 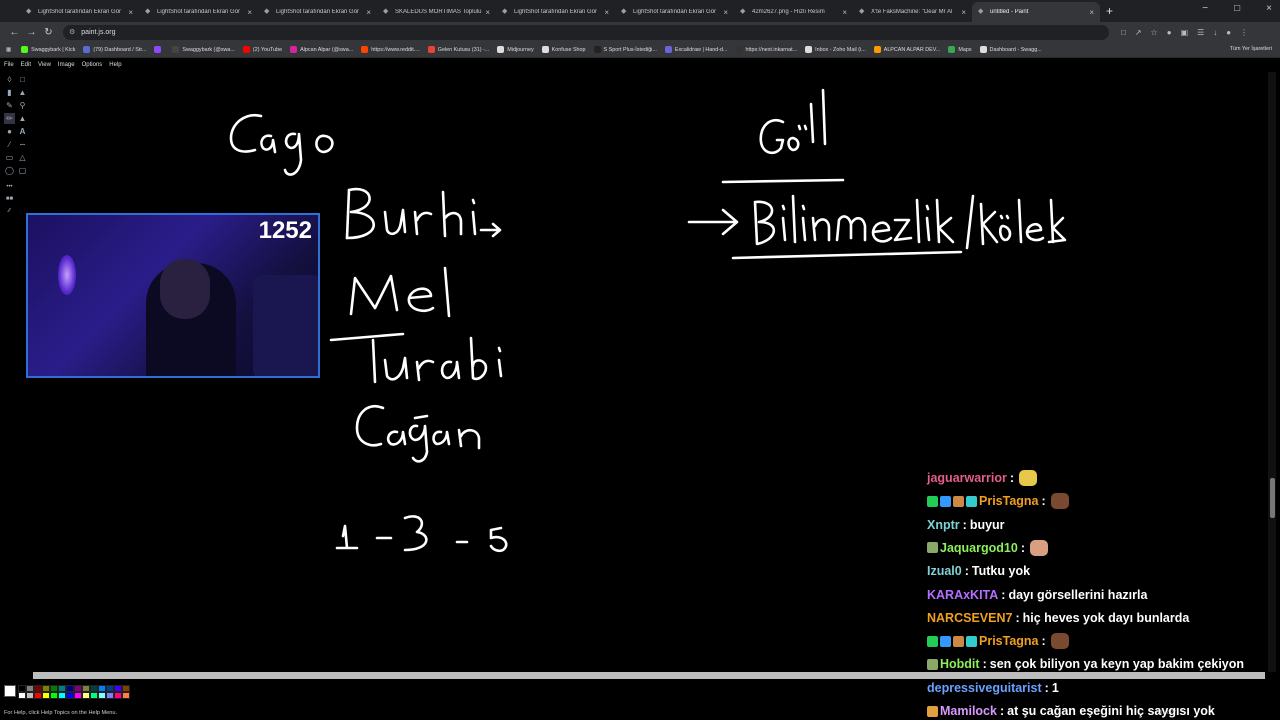 I want to click on forward-icon: →, so click(x=31, y=32).